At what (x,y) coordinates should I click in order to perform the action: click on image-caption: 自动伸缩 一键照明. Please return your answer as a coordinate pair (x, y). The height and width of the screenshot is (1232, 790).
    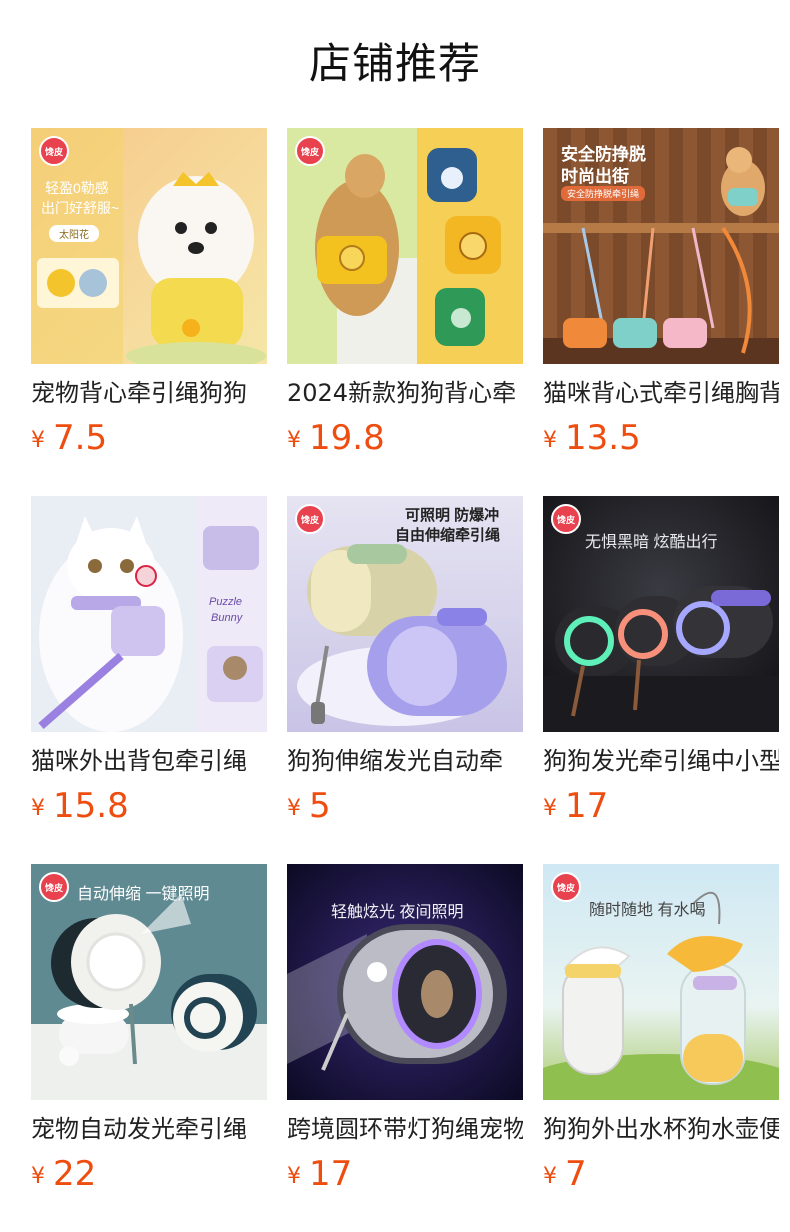
    Looking at the image, I should click on (143, 894).